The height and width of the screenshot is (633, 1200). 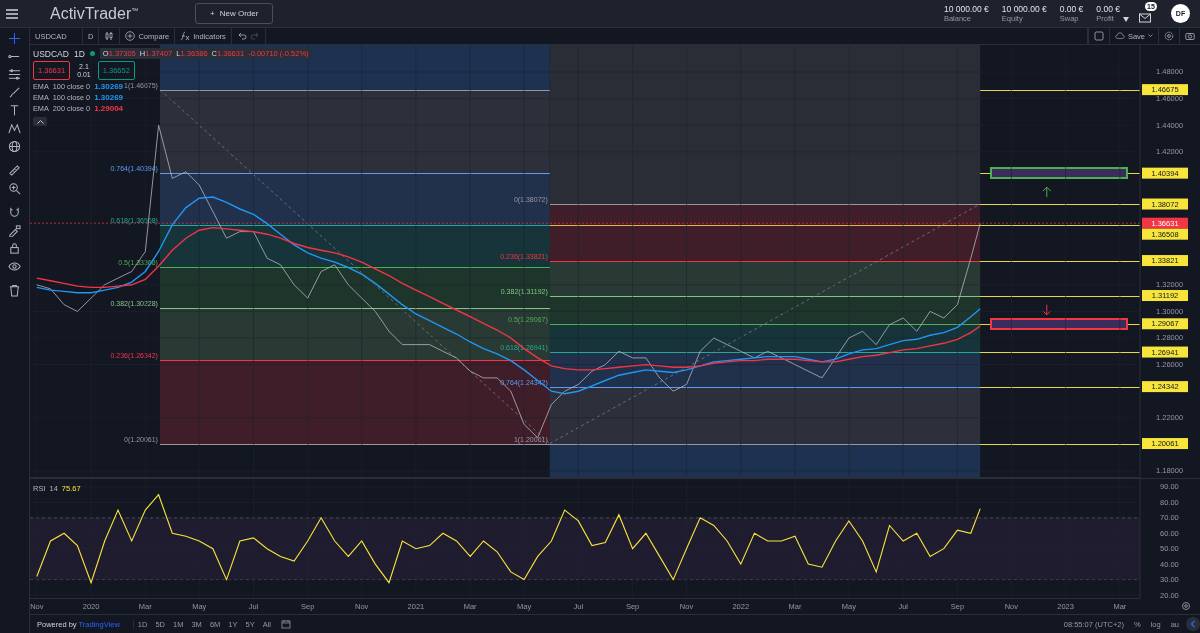 I want to click on pencil-lock-icon, so click(x=14, y=230).